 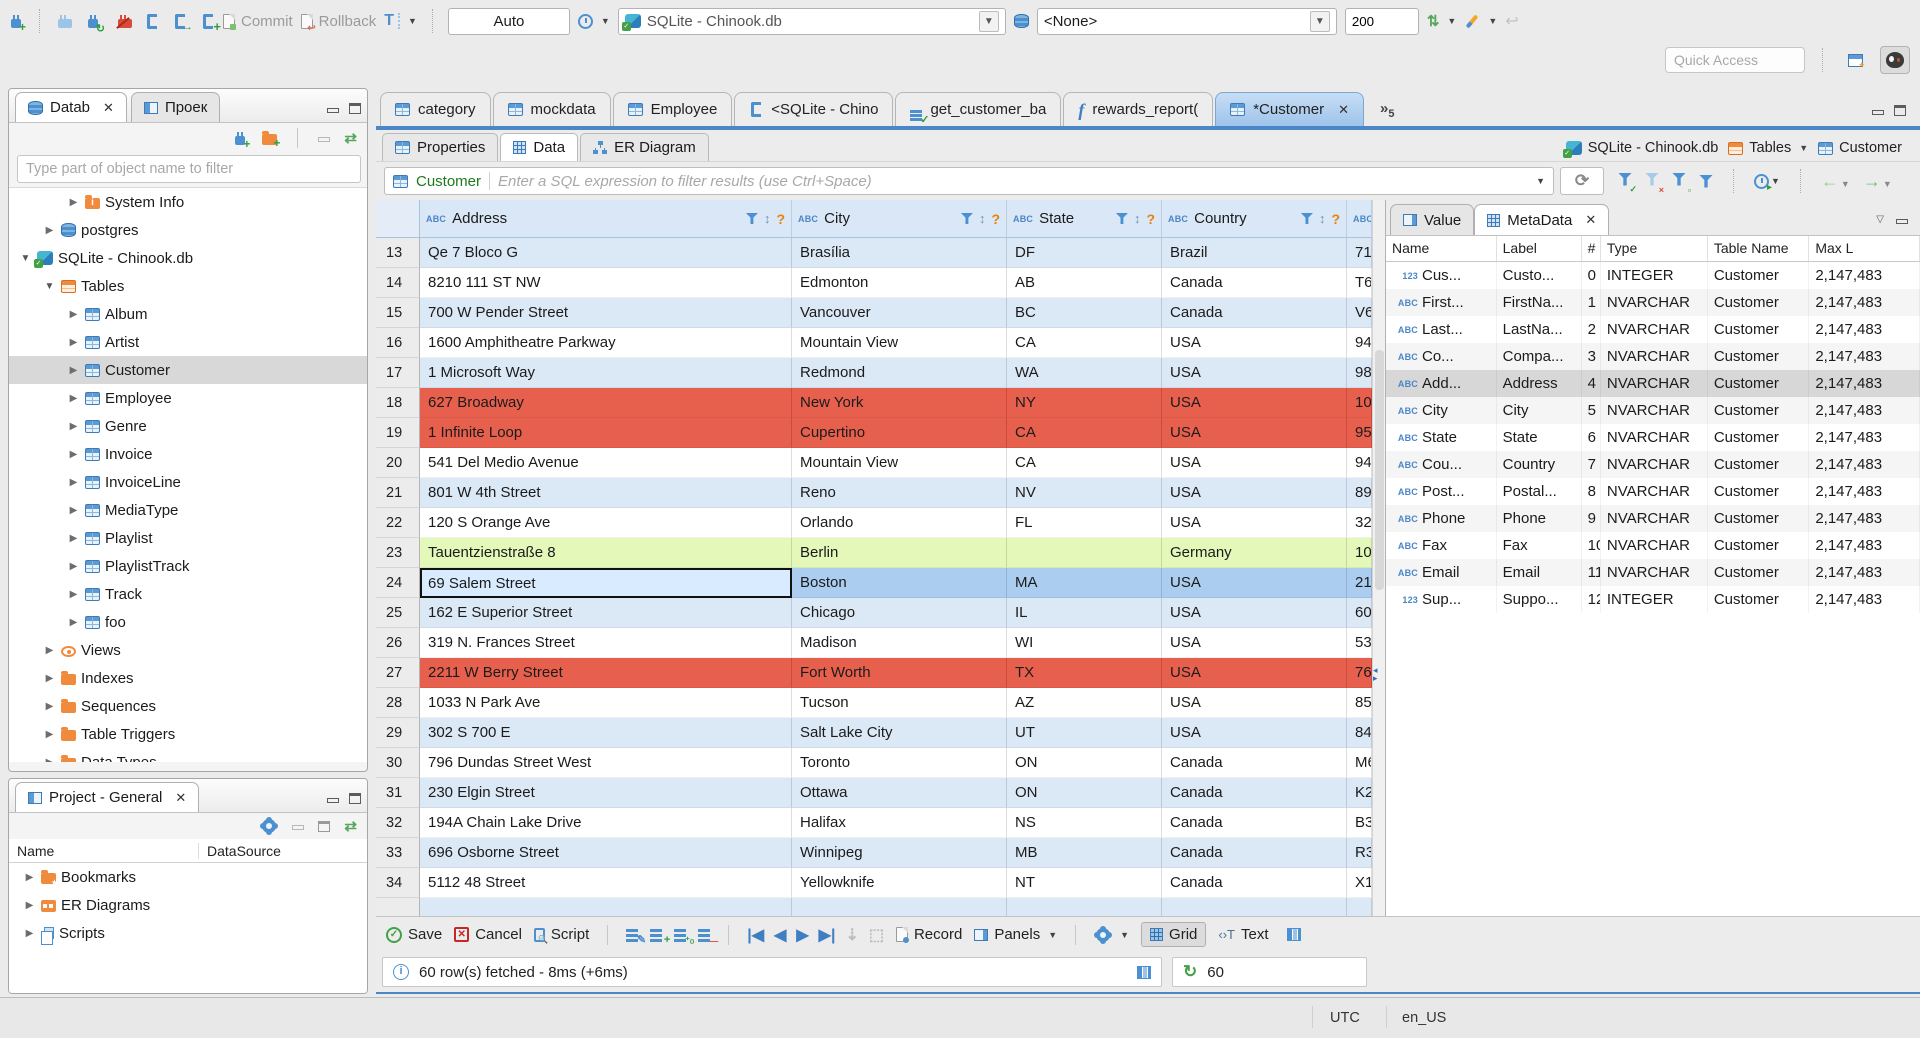 I want to click on editor-tab-category: category, so click(x=435, y=109).